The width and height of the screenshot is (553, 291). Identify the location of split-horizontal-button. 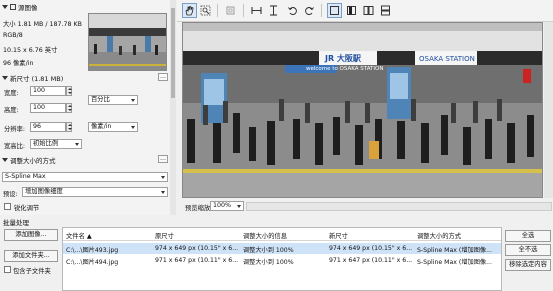
(385, 10).